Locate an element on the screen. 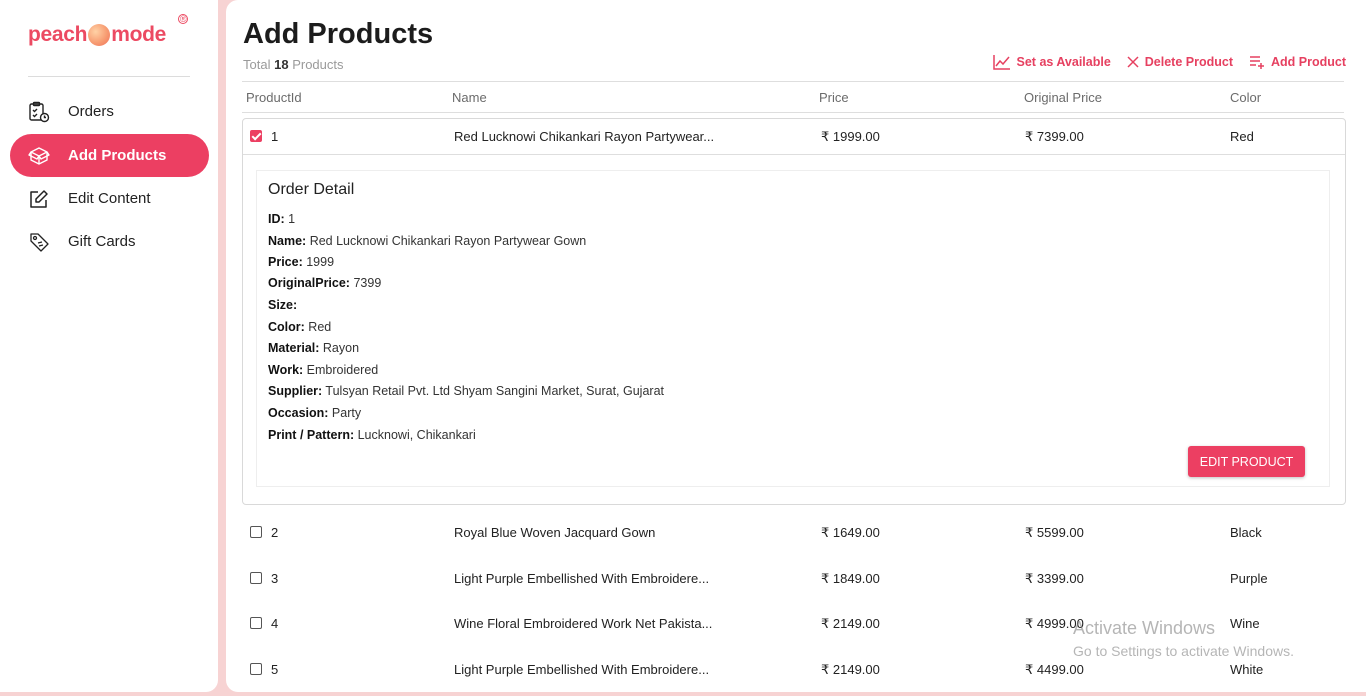  sidebar-item-label: Gift Cards is located at coordinates (102, 241).